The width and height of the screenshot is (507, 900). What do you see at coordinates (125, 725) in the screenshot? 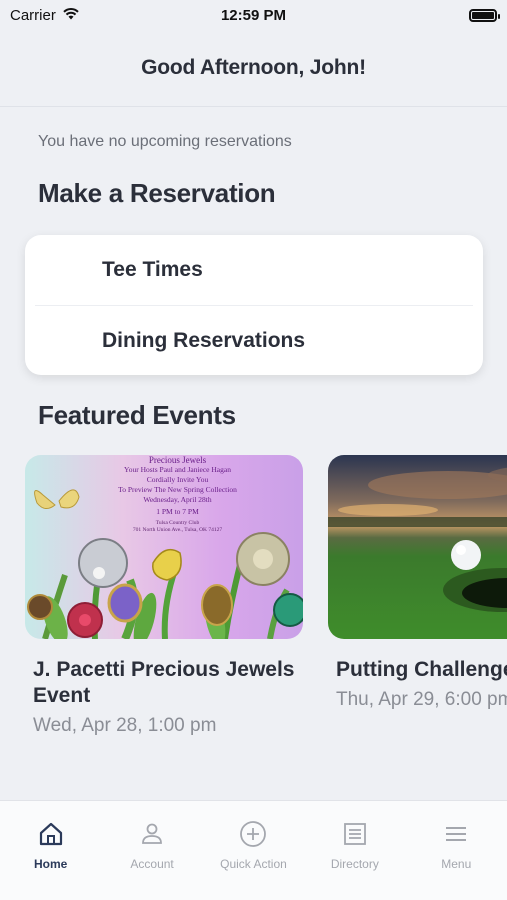
I see `event-date: Wed, Apr 28, 1:00 pm` at bounding box center [125, 725].